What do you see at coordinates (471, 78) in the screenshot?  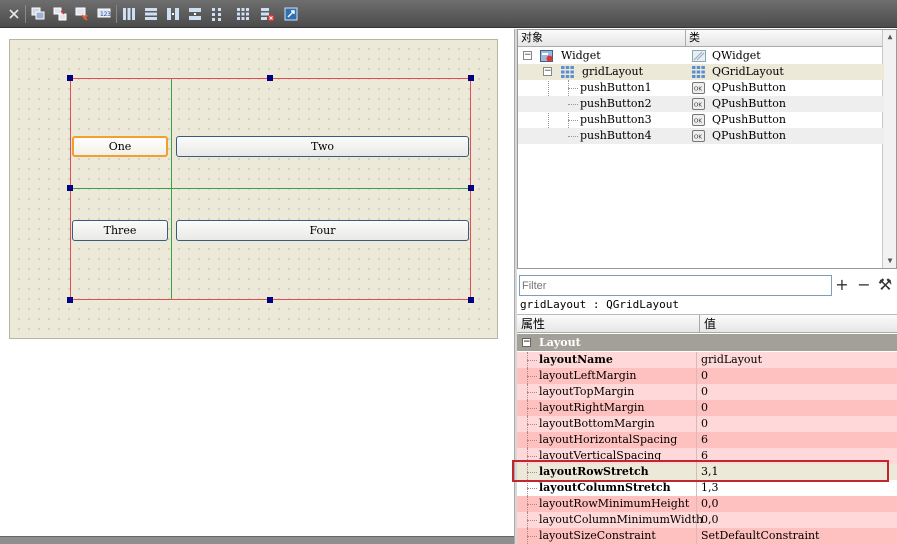 I see `resize-handle-top-right` at bounding box center [471, 78].